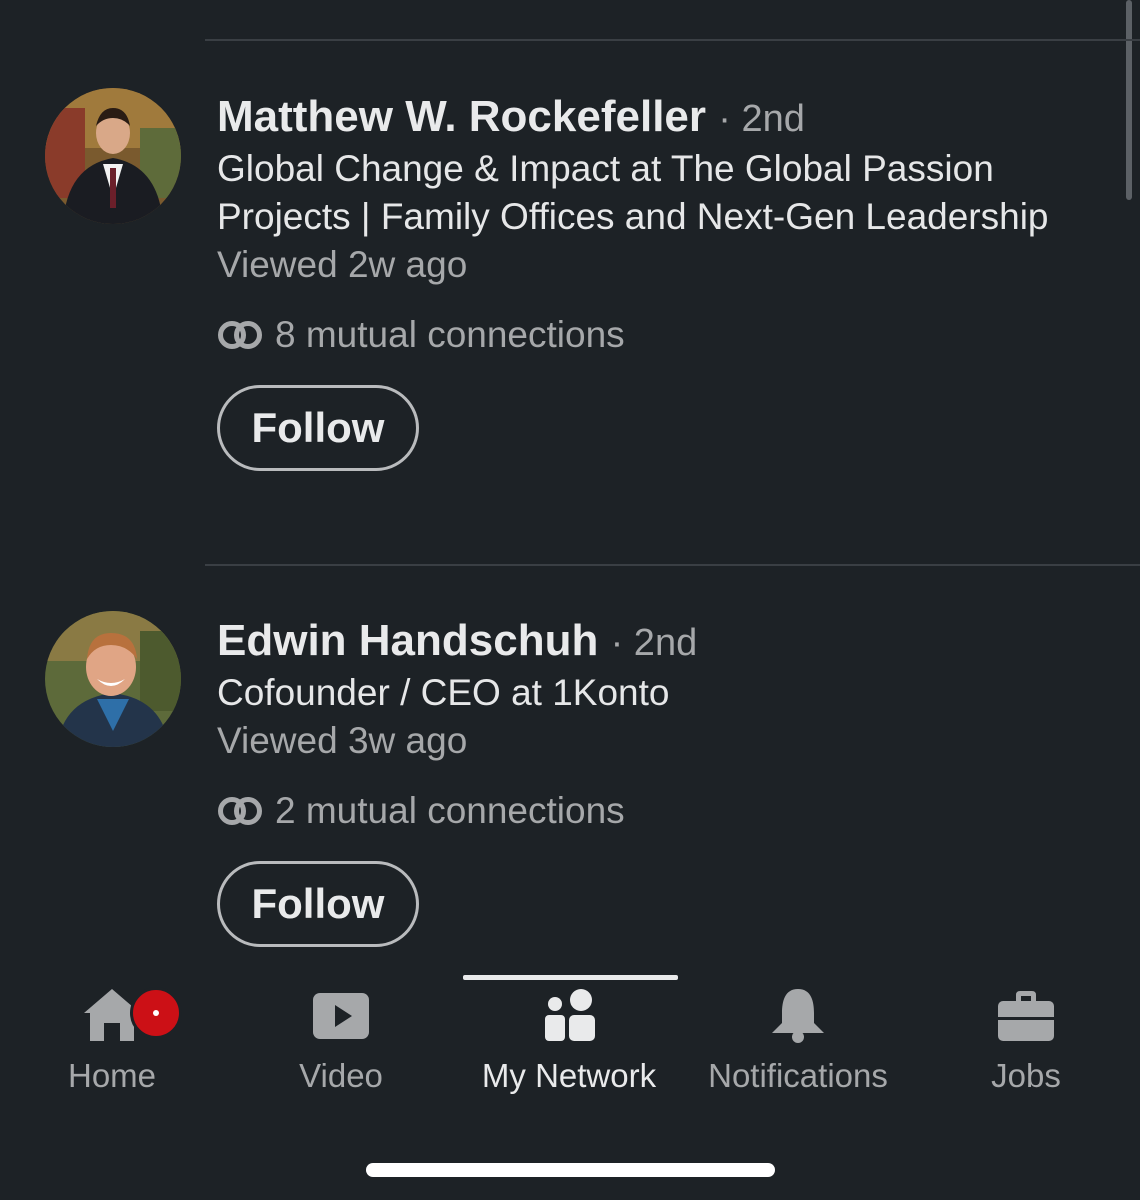  I want to click on notification-badge, so click(156, 1013).